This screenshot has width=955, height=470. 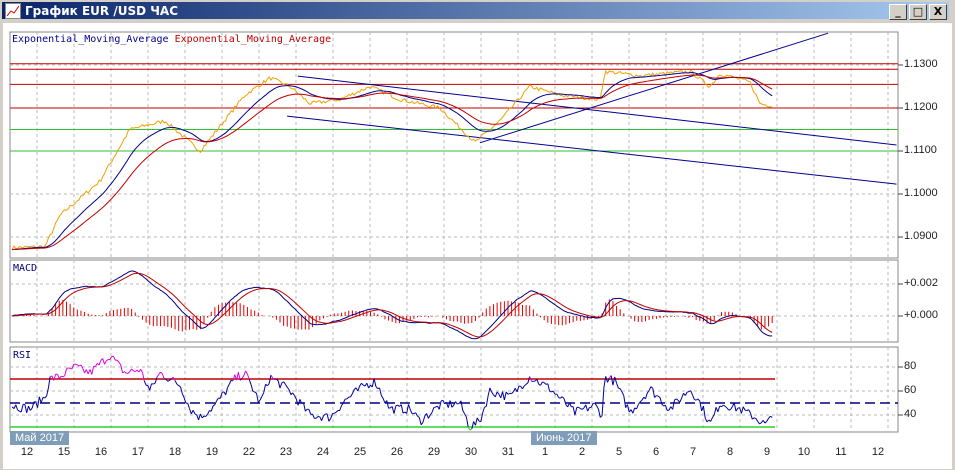 What do you see at coordinates (434, 452) in the screenshot?
I see `x-tick-label: 29` at bounding box center [434, 452].